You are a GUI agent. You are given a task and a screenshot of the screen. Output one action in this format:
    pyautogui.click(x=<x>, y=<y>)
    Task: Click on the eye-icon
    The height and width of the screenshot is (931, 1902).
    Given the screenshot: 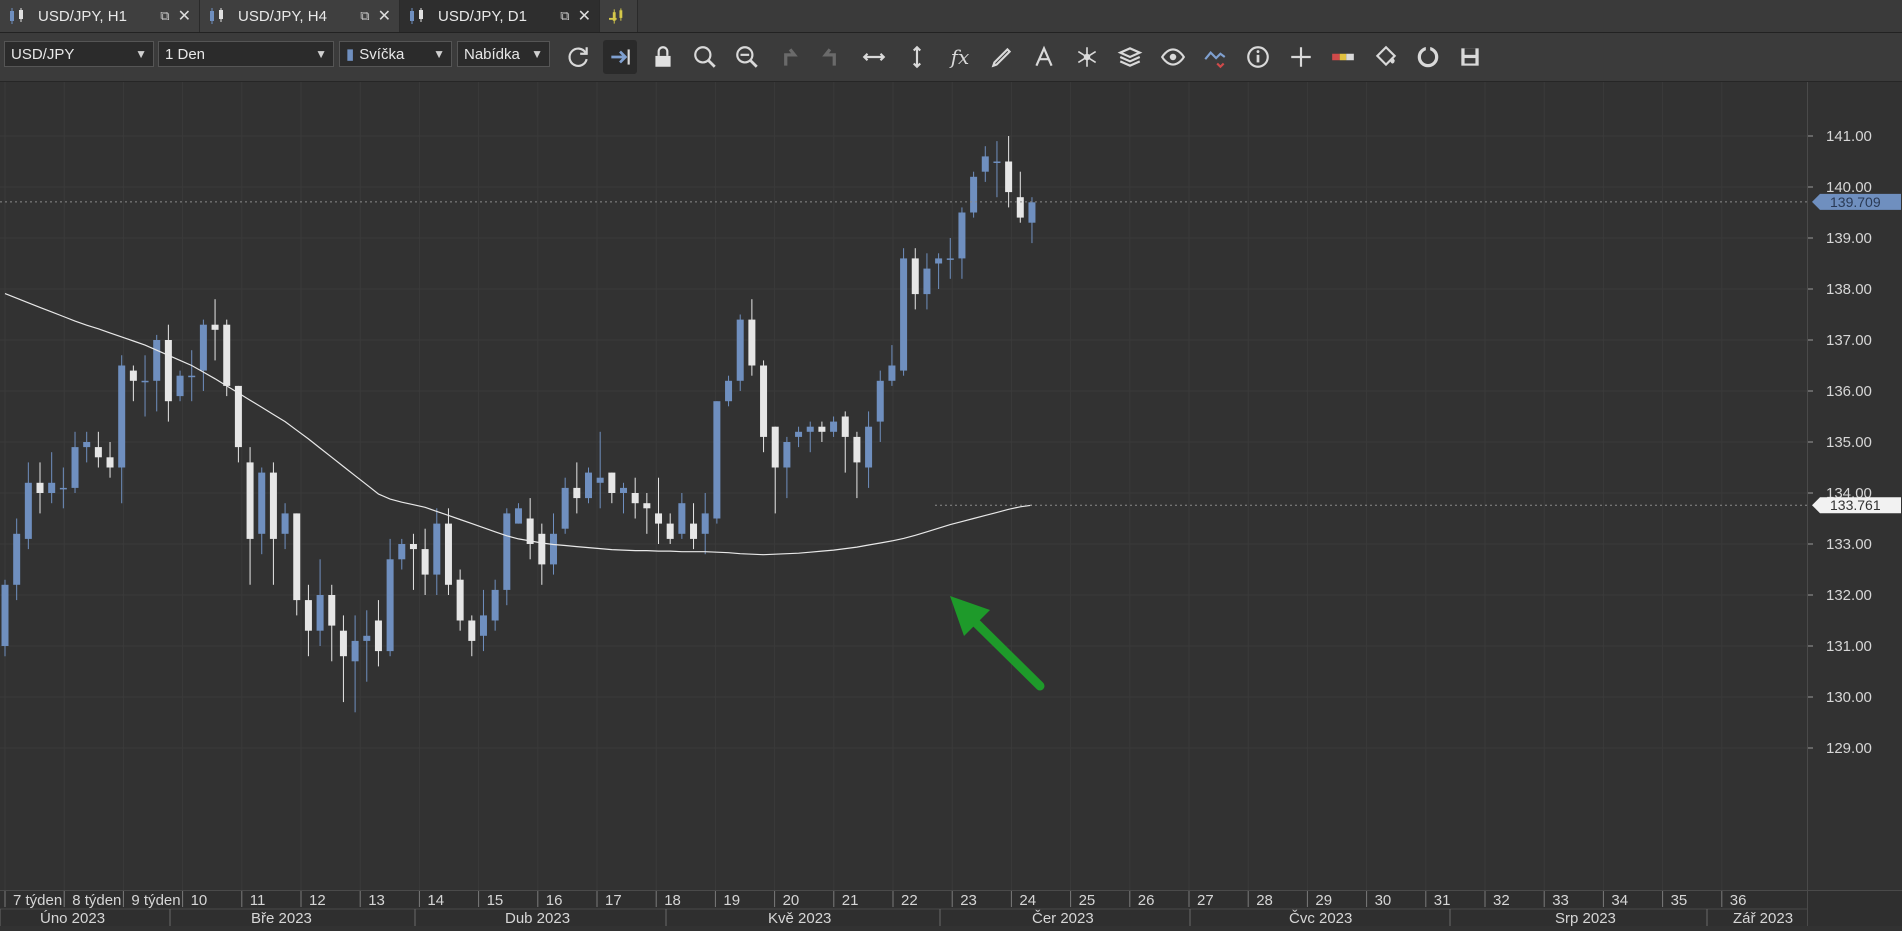 What is the action you would take?
    pyautogui.click(x=1173, y=57)
    